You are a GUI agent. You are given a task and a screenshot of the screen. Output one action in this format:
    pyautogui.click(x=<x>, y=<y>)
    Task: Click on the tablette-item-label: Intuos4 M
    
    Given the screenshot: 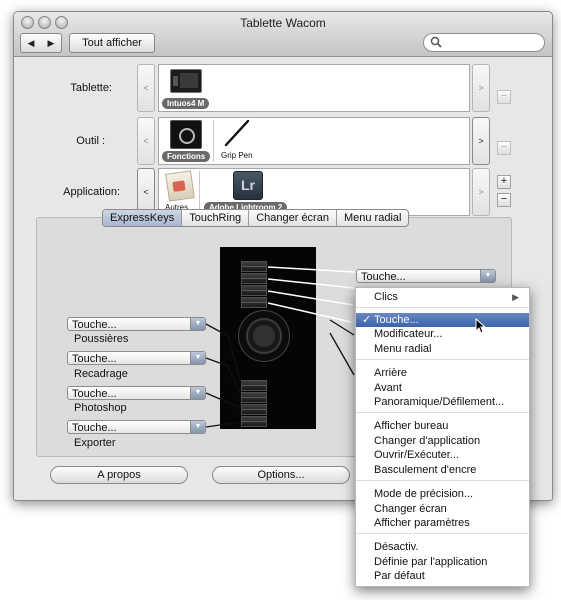 What is the action you would take?
    pyautogui.click(x=186, y=103)
    